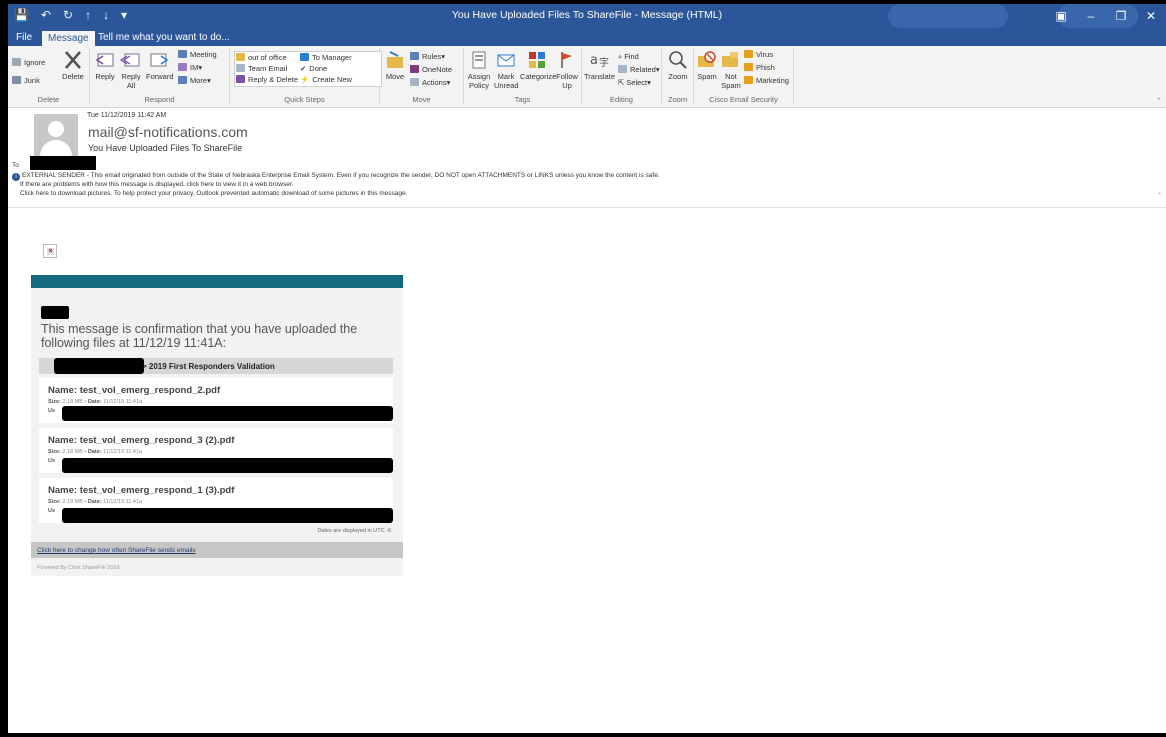  I want to click on group-label: Cisco Email Security, so click(743, 99).